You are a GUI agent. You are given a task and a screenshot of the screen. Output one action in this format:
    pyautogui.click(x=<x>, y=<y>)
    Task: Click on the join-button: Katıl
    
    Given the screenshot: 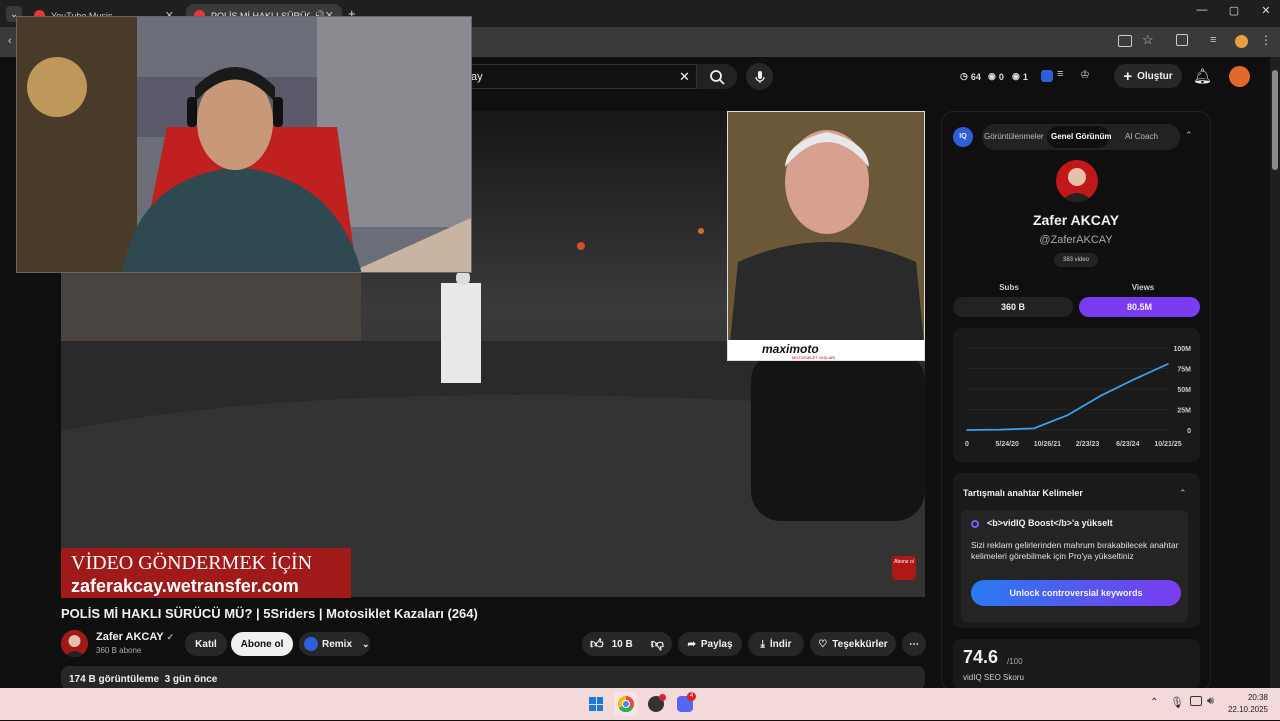 What is the action you would take?
    pyautogui.click(x=206, y=644)
    